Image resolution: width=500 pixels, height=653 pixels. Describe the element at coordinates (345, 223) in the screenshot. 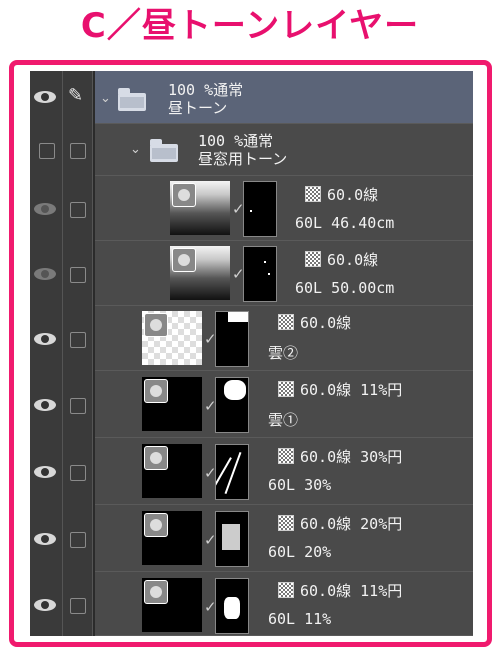

I see `layer-name: 60L 46.40cm` at that location.